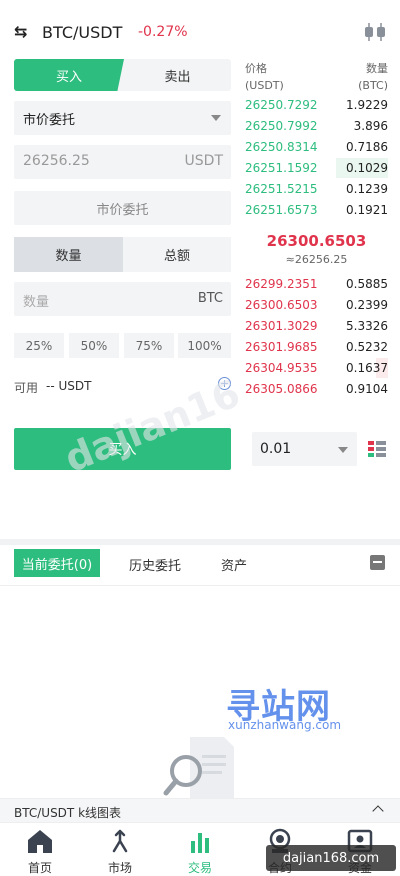 This screenshot has width=400, height=876. I want to click on bid-price: 26250.7292, so click(281, 105).